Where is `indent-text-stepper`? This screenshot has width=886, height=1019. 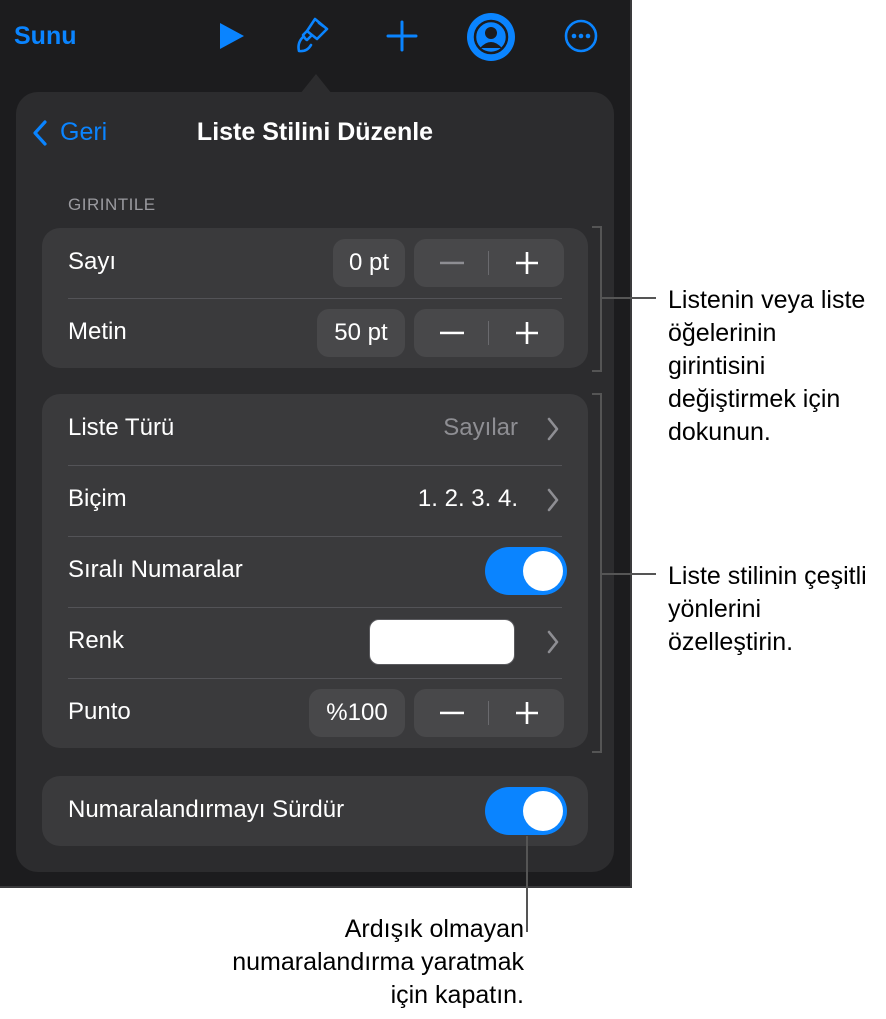
indent-text-stepper is located at coordinates (489, 333).